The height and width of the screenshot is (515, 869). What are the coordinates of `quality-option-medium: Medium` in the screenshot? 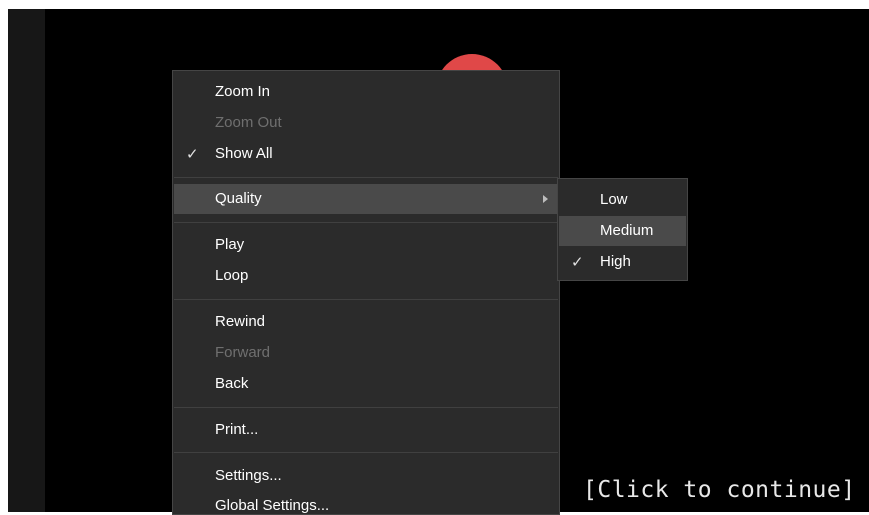 It's located at (622, 231).